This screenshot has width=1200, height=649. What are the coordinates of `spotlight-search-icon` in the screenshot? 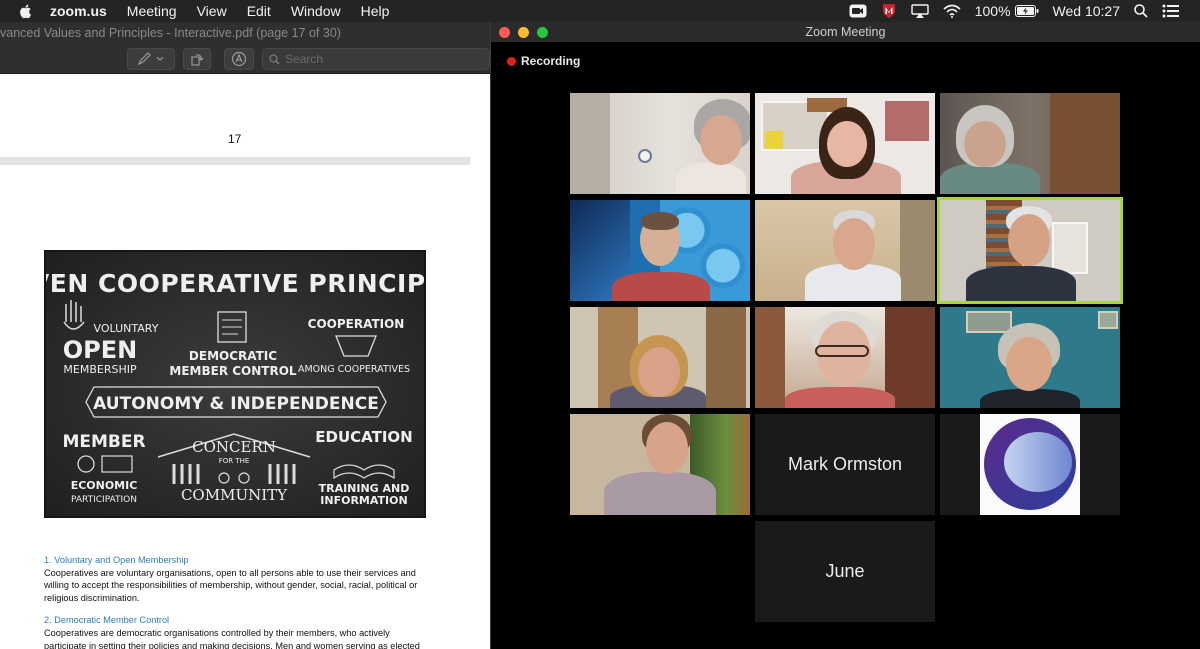 It's located at (1141, 11).